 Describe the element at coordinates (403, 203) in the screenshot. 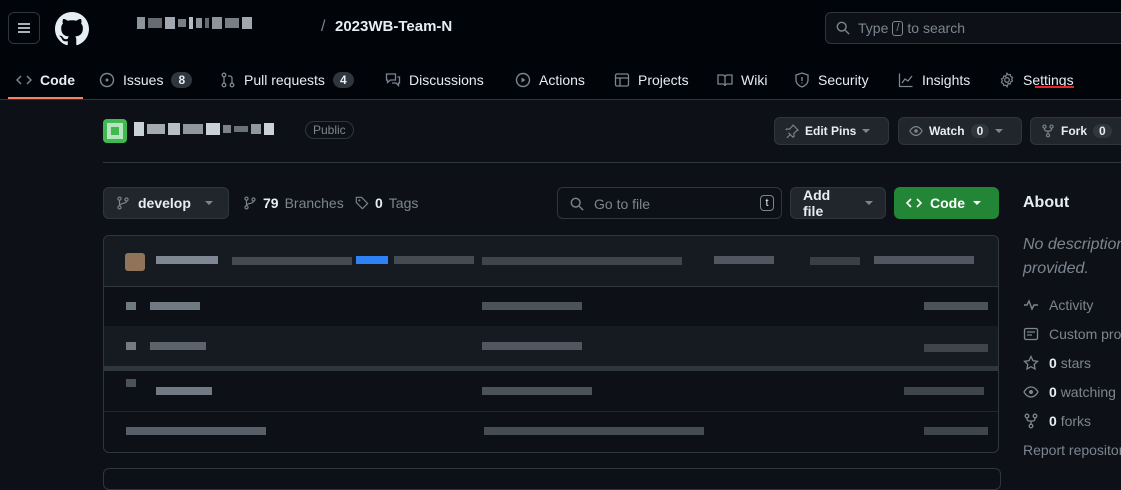

I see `tags-label: Tags` at that location.